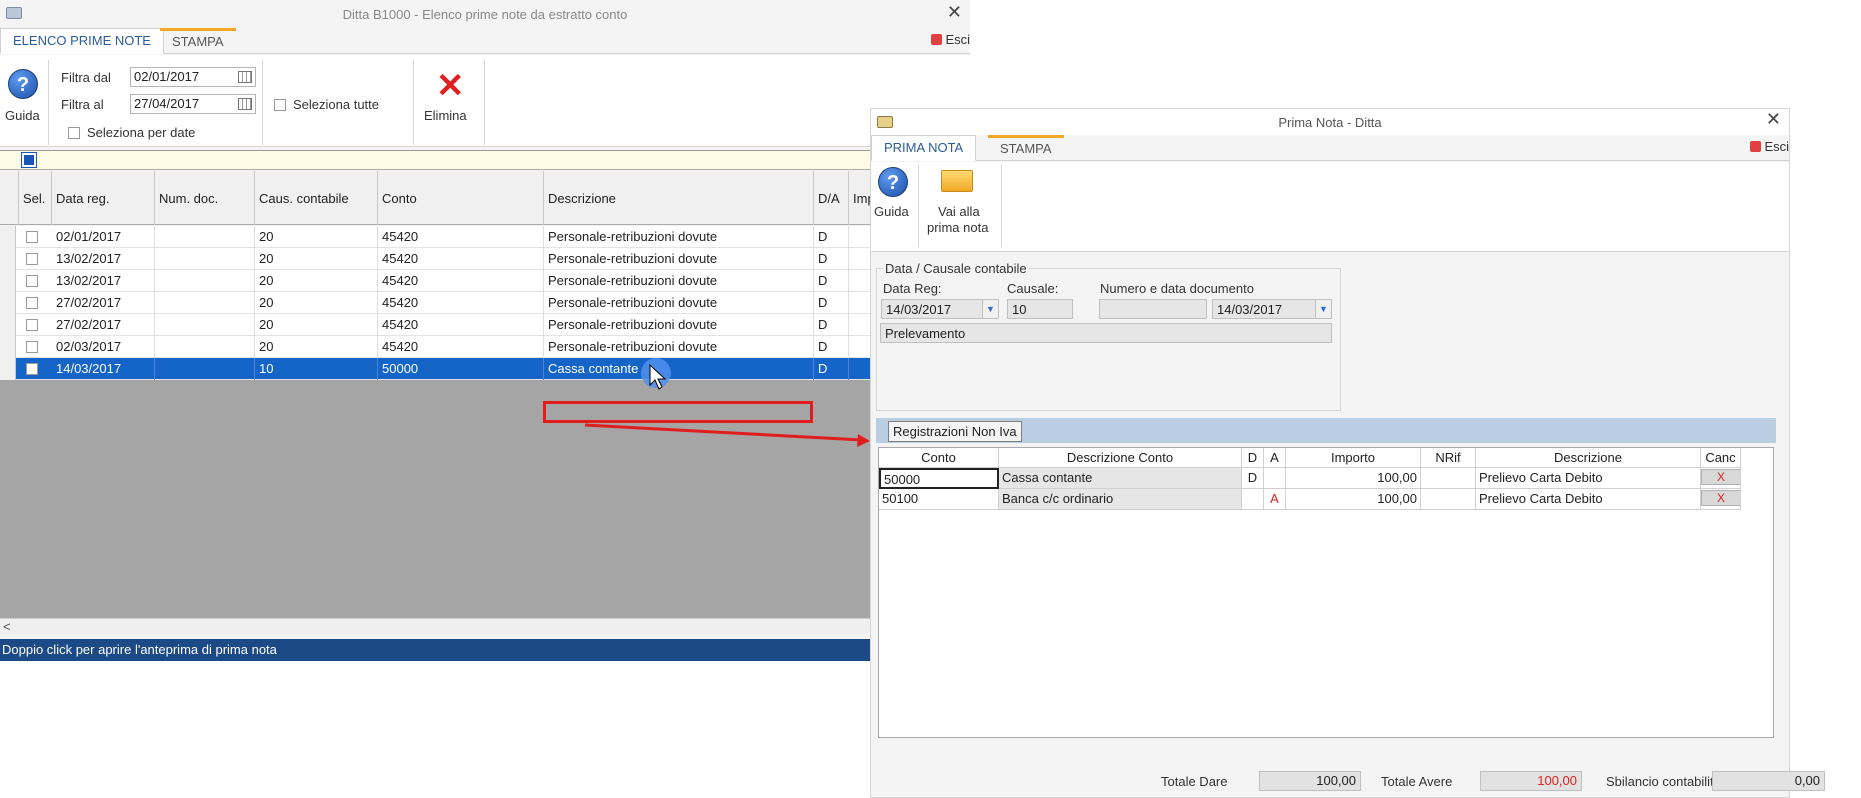 The image size is (1861, 798). What do you see at coordinates (723, 432) in the screenshot?
I see `arrow-annotation` at bounding box center [723, 432].